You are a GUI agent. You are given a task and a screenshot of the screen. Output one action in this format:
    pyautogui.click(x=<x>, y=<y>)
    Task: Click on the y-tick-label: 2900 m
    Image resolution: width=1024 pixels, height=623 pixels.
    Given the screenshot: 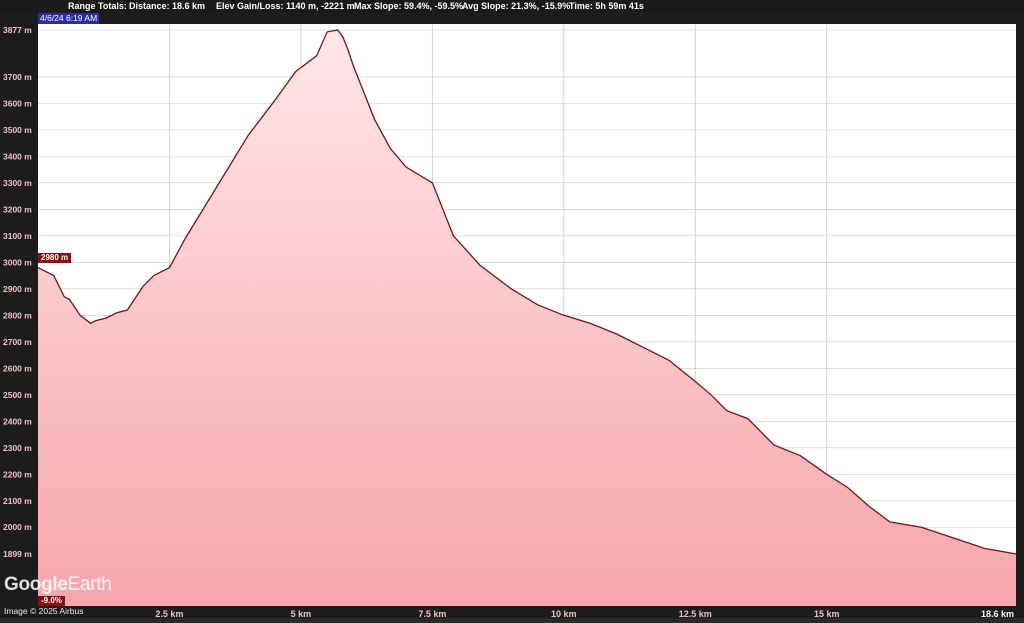 What is the action you would take?
    pyautogui.click(x=17, y=289)
    